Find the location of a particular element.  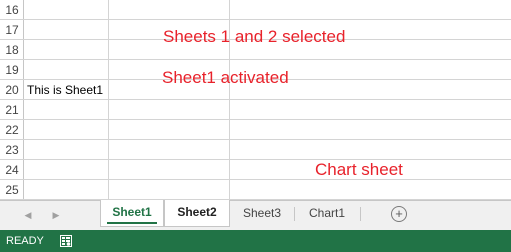

tab-sheet3: Sheet3 is located at coordinates (262, 214).